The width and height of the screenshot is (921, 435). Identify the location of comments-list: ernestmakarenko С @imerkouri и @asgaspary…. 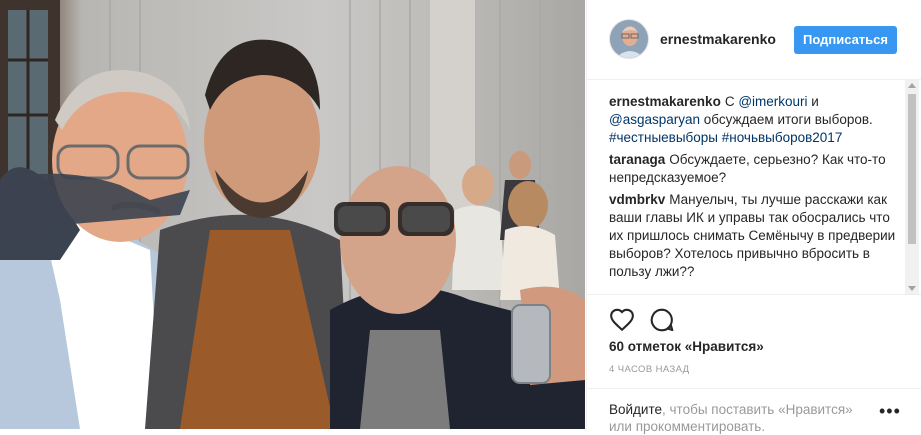
(754, 193).